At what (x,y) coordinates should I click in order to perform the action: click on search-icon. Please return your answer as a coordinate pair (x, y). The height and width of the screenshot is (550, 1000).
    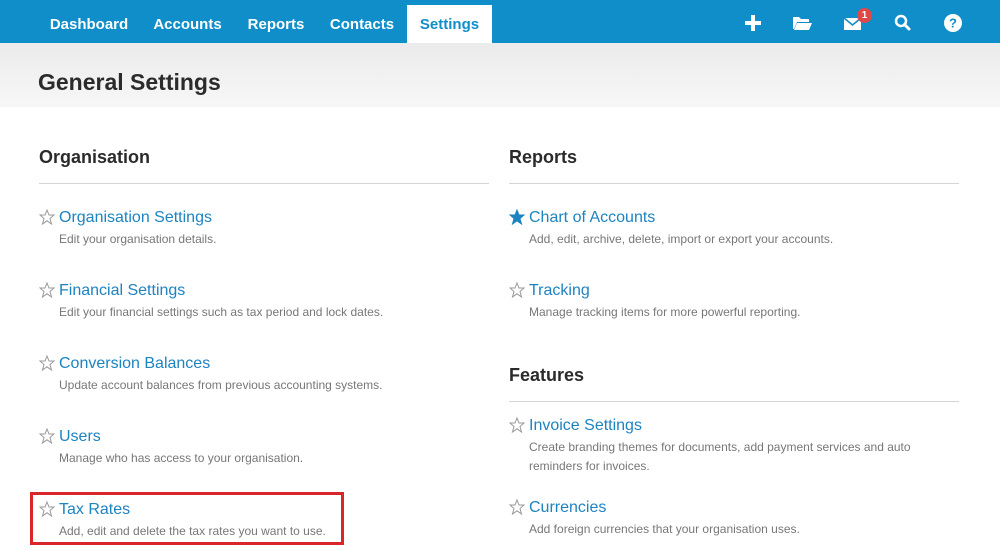
    Looking at the image, I should click on (903, 23).